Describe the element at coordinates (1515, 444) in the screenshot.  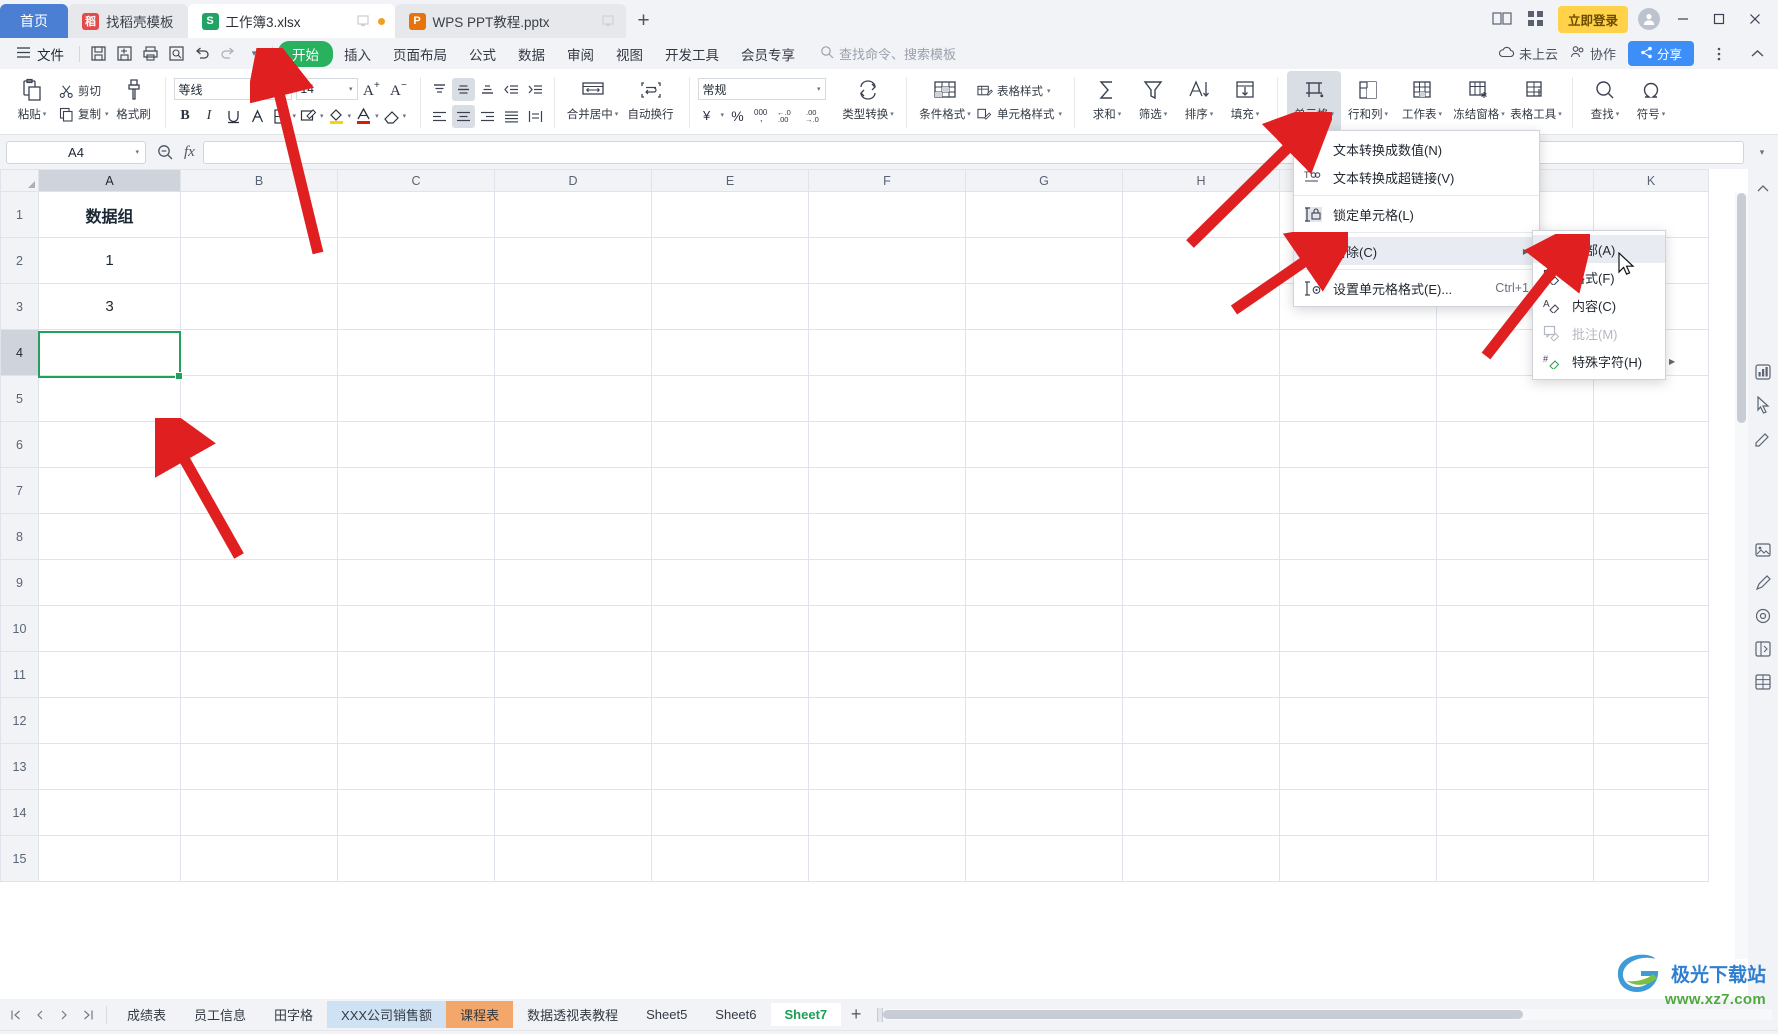
I see `cell-J6` at that location.